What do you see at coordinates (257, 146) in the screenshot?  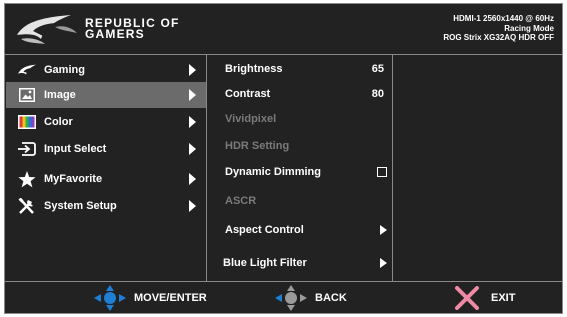 I see `submenu-label: HDR Setting` at bounding box center [257, 146].